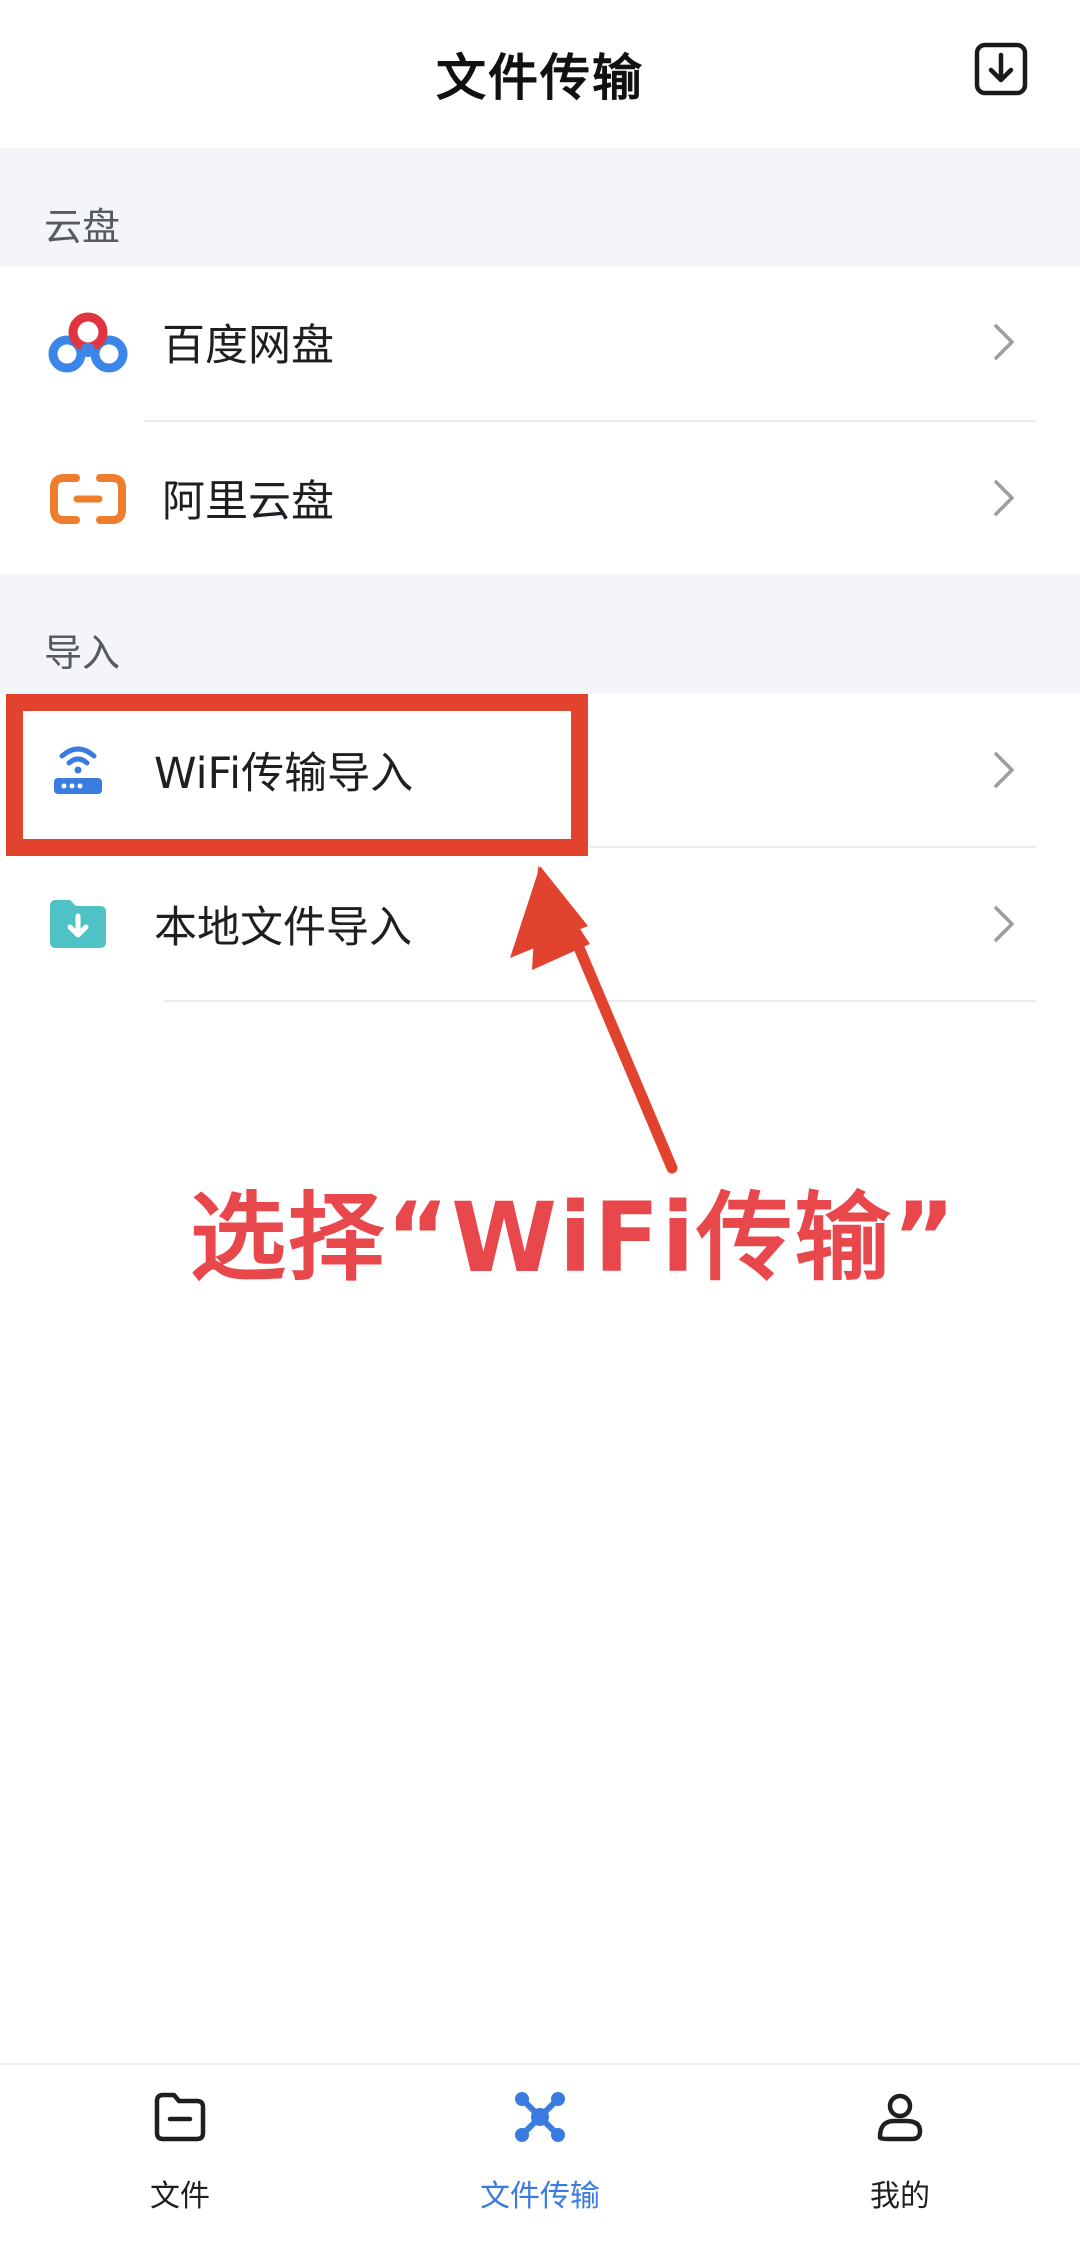 This screenshot has height=2254, width=1080. I want to click on tab-profile: 我的, so click(900, 2154).